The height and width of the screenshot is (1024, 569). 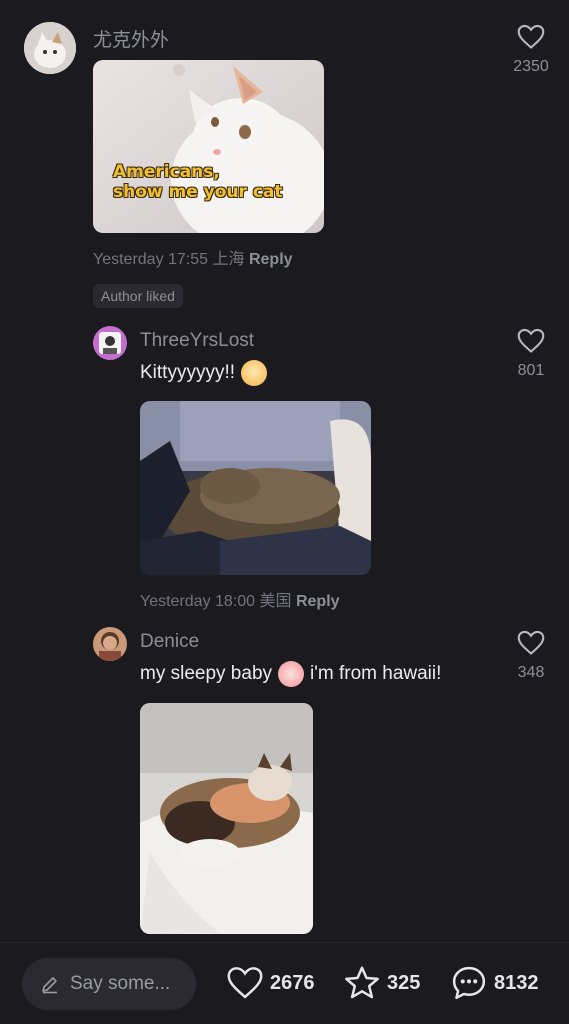 What do you see at coordinates (169, 642) in the screenshot?
I see `commenter-3-username: Denice` at bounding box center [169, 642].